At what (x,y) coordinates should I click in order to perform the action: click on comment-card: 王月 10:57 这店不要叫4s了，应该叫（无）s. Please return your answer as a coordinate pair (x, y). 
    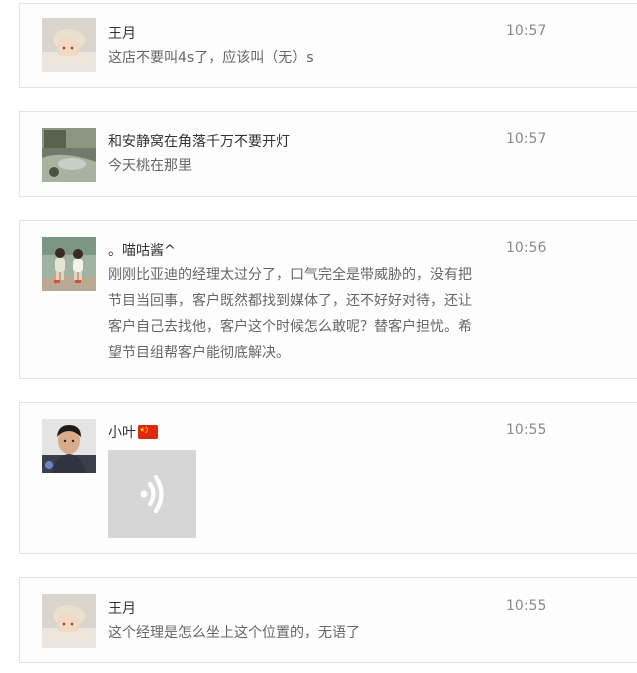
    Looking at the image, I should click on (328, 45).